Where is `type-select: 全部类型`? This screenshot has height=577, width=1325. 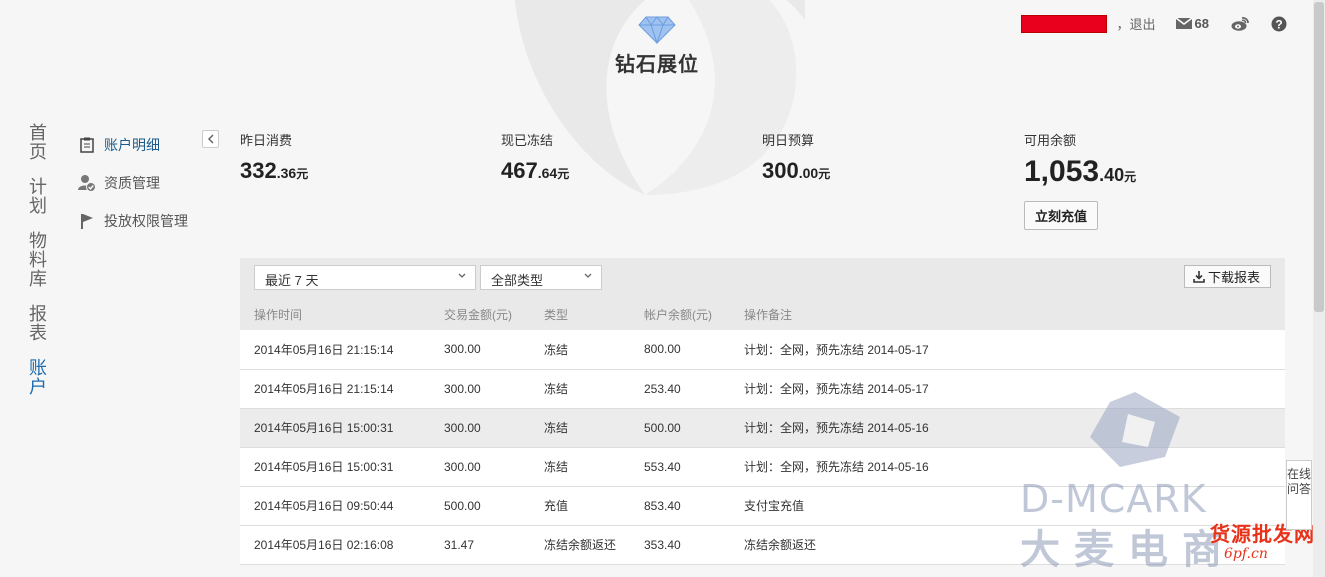 type-select: 全部类型 is located at coordinates (541, 277).